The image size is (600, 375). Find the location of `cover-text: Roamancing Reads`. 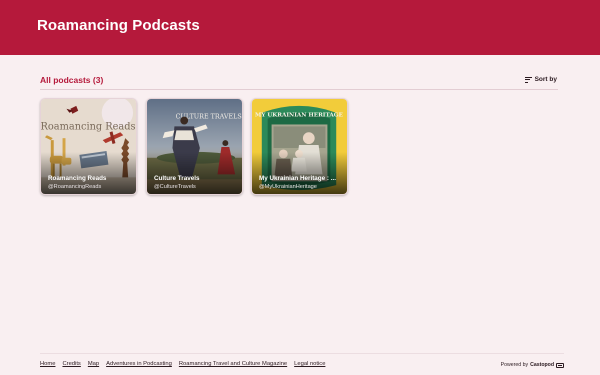

cover-text: Roamancing Reads is located at coordinates (88, 126).